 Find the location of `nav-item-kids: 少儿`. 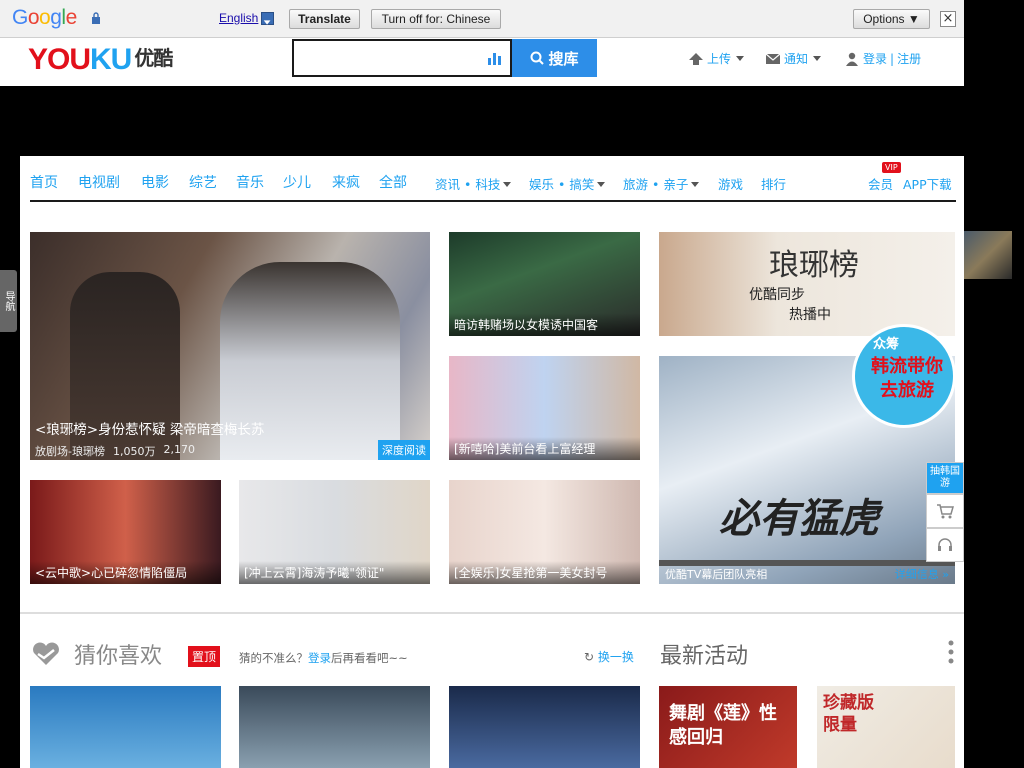

nav-item-kids: 少儿 is located at coordinates (297, 182).